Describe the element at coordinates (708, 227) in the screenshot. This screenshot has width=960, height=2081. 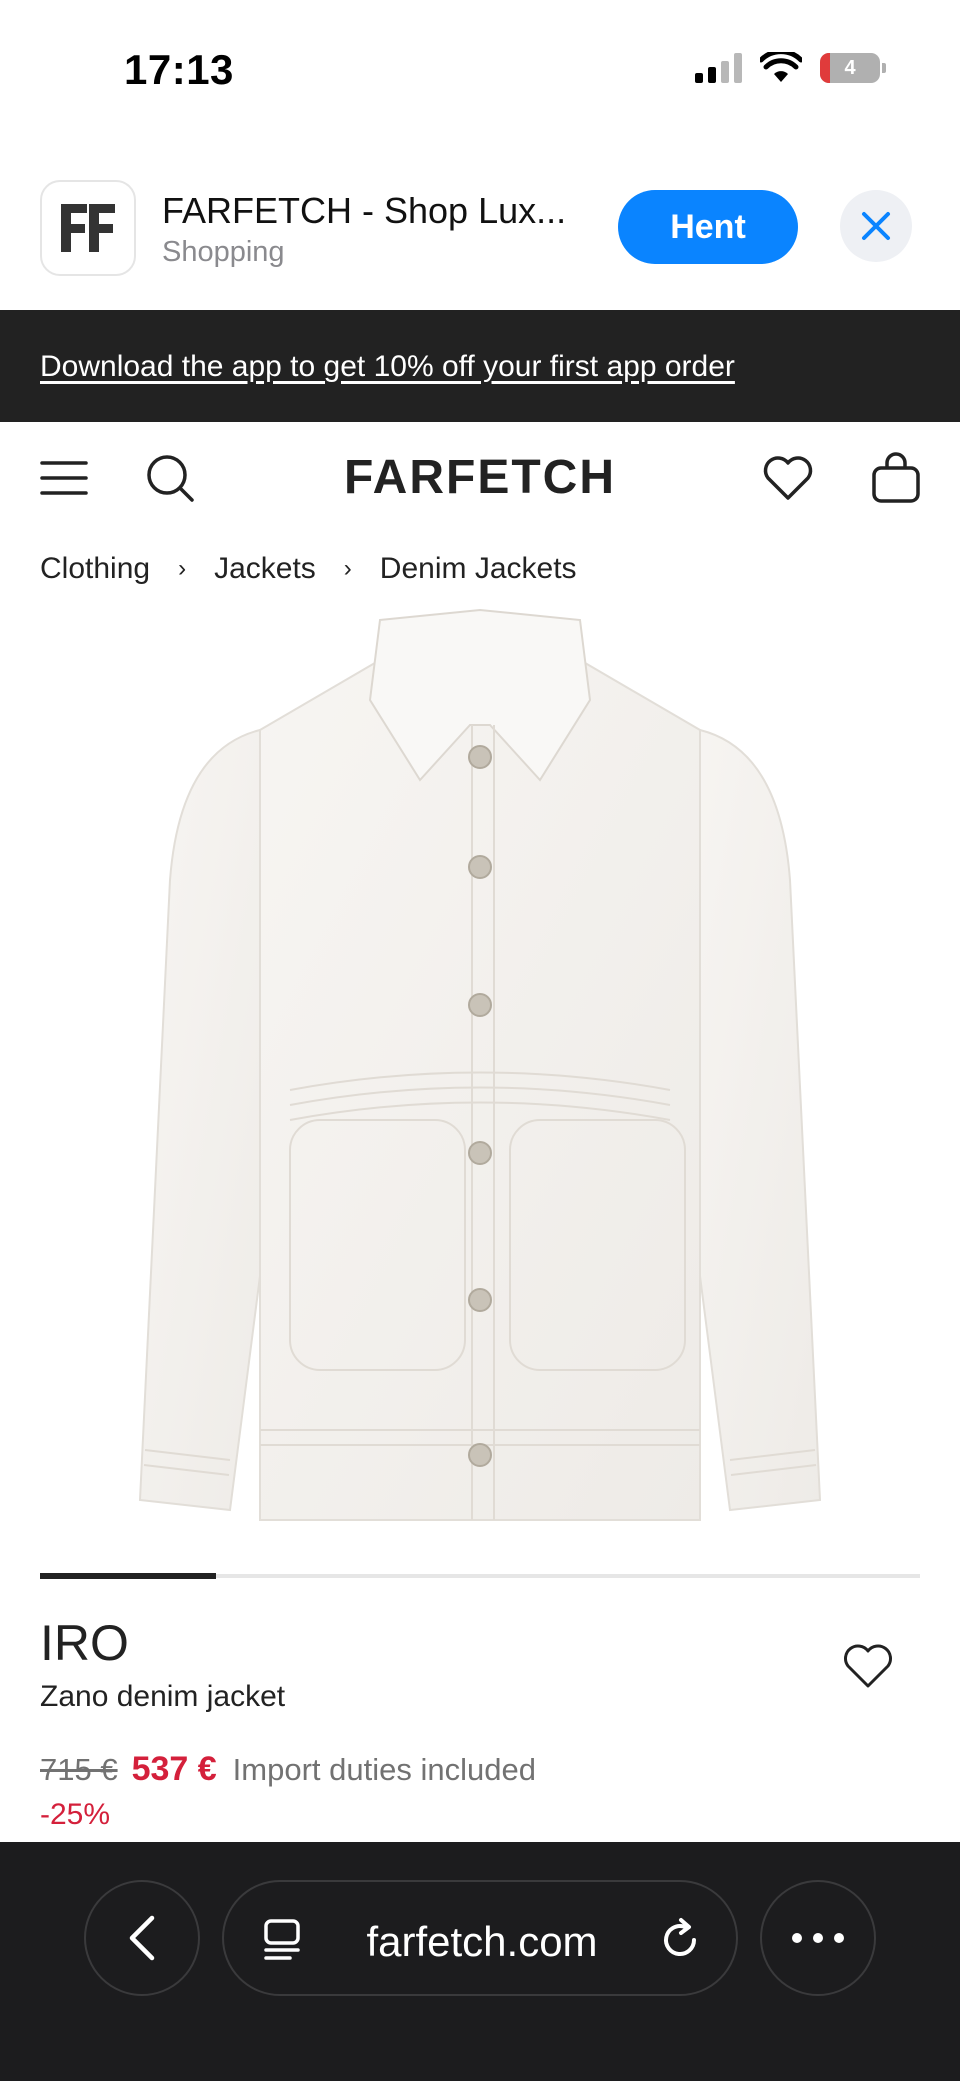
I see `get-app-button: Hent` at that location.